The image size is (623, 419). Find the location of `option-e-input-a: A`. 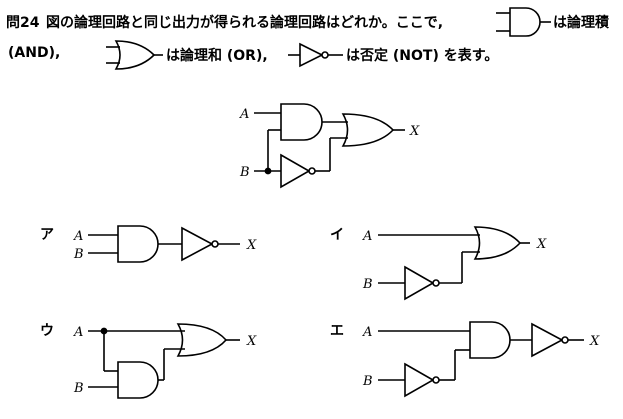

option-e-input-a: A is located at coordinates (367, 332).